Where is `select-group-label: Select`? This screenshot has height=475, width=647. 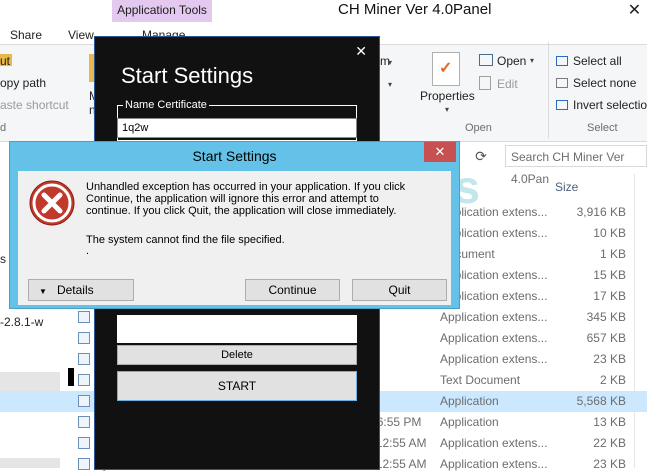 select-group-label: Select is located at coordinates (602, 128).